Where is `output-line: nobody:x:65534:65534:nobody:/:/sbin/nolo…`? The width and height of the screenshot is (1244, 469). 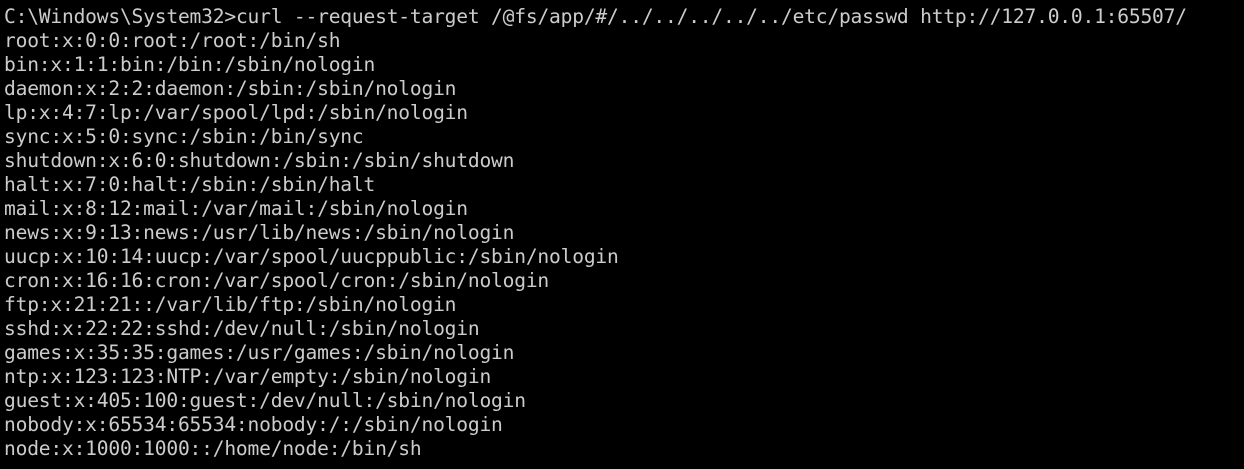 output-line: nobody:x:65534:65534:nobody:/:/sbin/nolo… is located at coordinates (253, 424).